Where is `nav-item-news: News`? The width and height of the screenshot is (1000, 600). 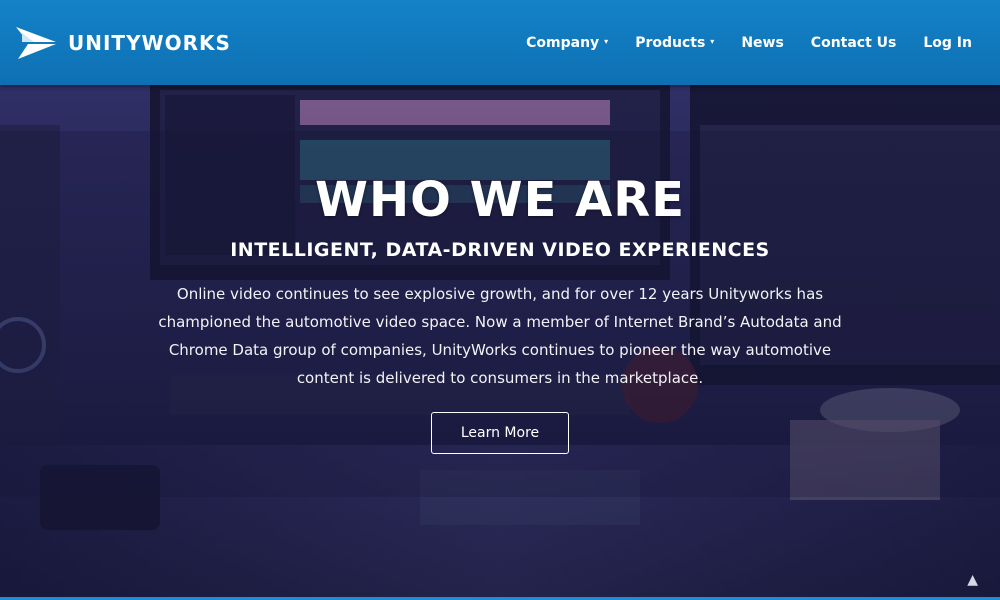
nav-item-news: News is located at coordinates (762, 43).